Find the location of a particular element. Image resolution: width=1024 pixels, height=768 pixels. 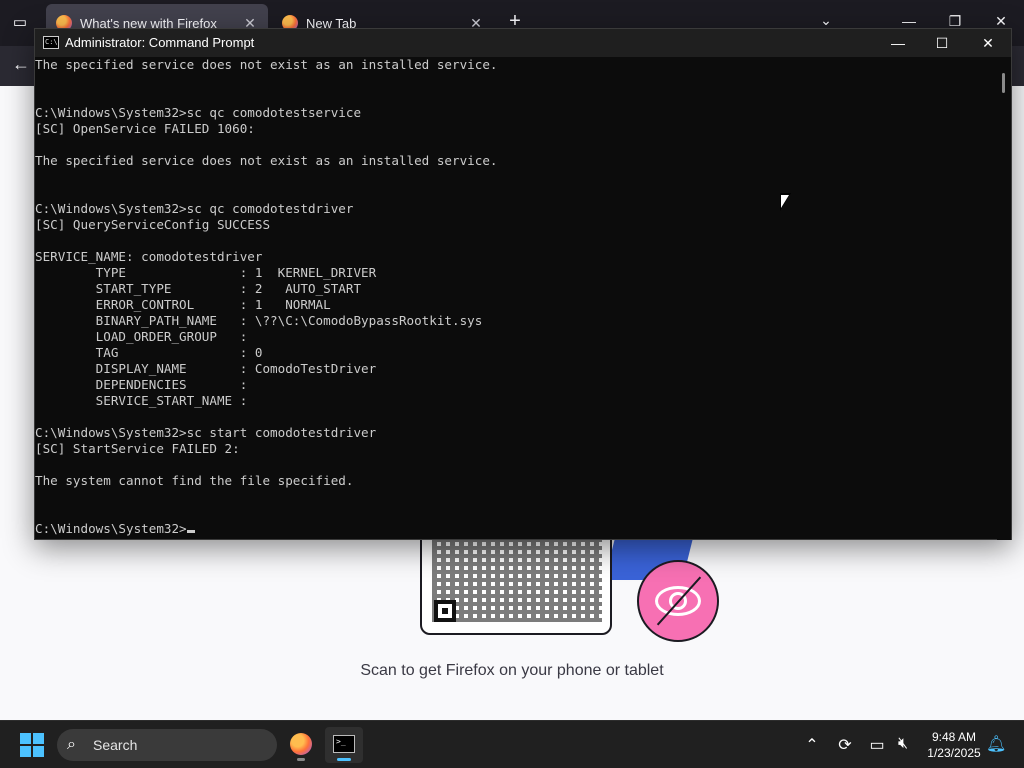

clock-date: 1/23/2025 is located at coordinates (954, 753).